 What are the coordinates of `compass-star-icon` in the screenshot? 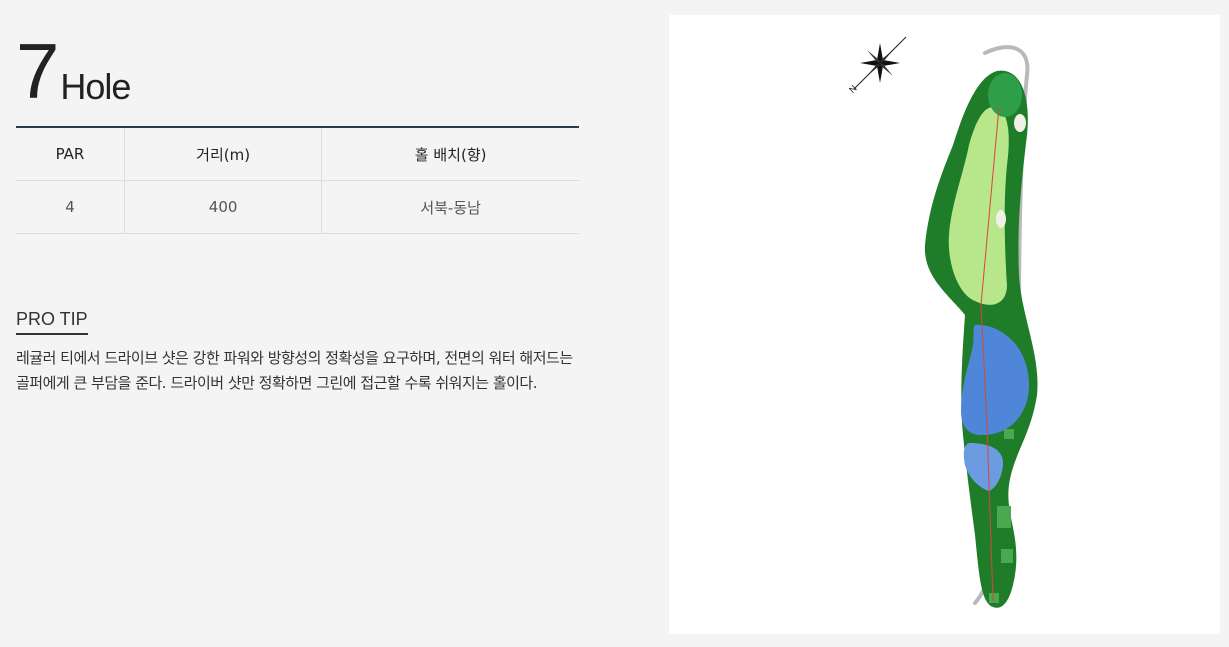 It's located at (880, 63).